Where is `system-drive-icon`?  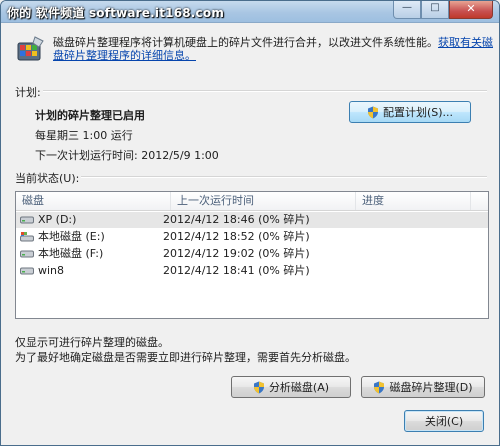
system-drive-icon is located at coordinates (27, 237).